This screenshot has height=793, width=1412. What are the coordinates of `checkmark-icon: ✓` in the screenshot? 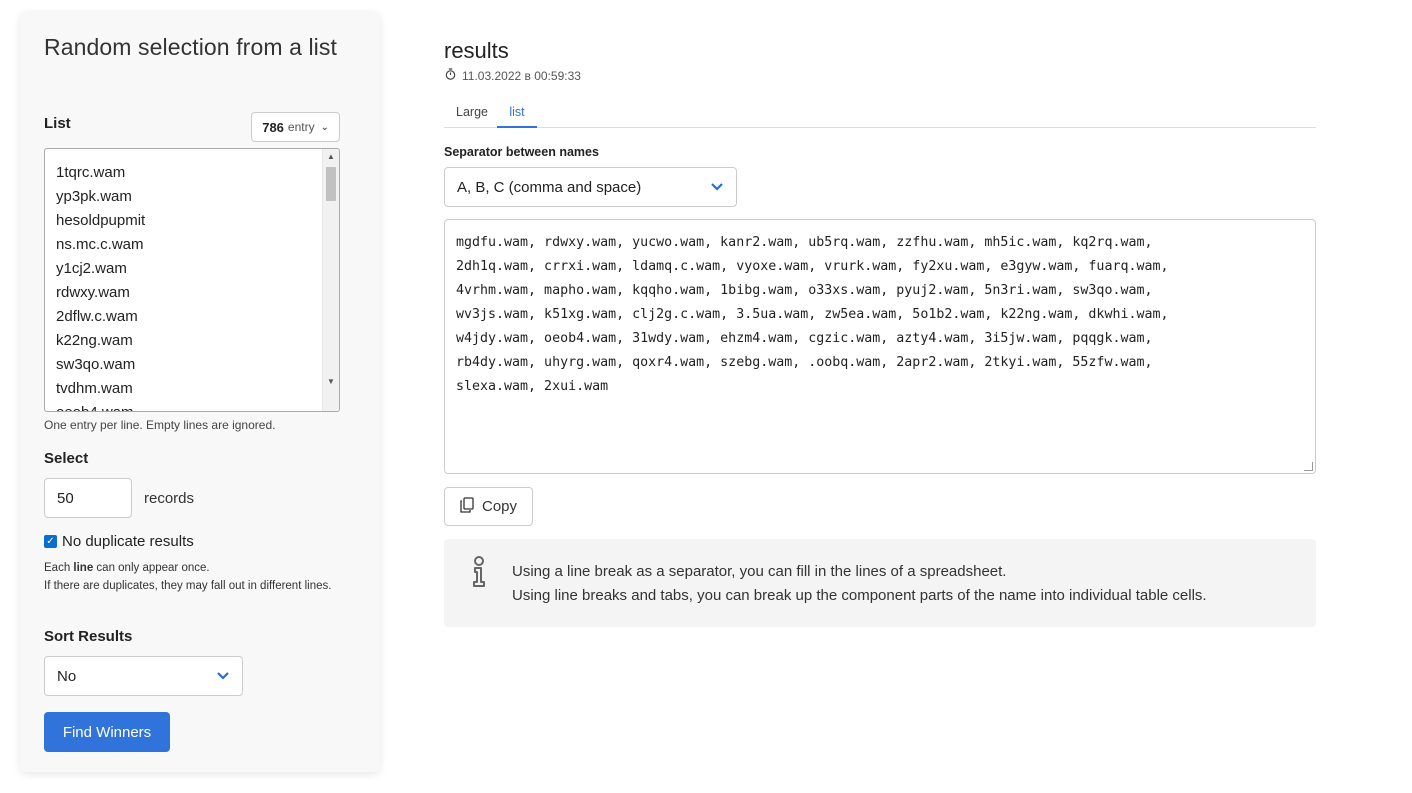 It's located at (50, 541).